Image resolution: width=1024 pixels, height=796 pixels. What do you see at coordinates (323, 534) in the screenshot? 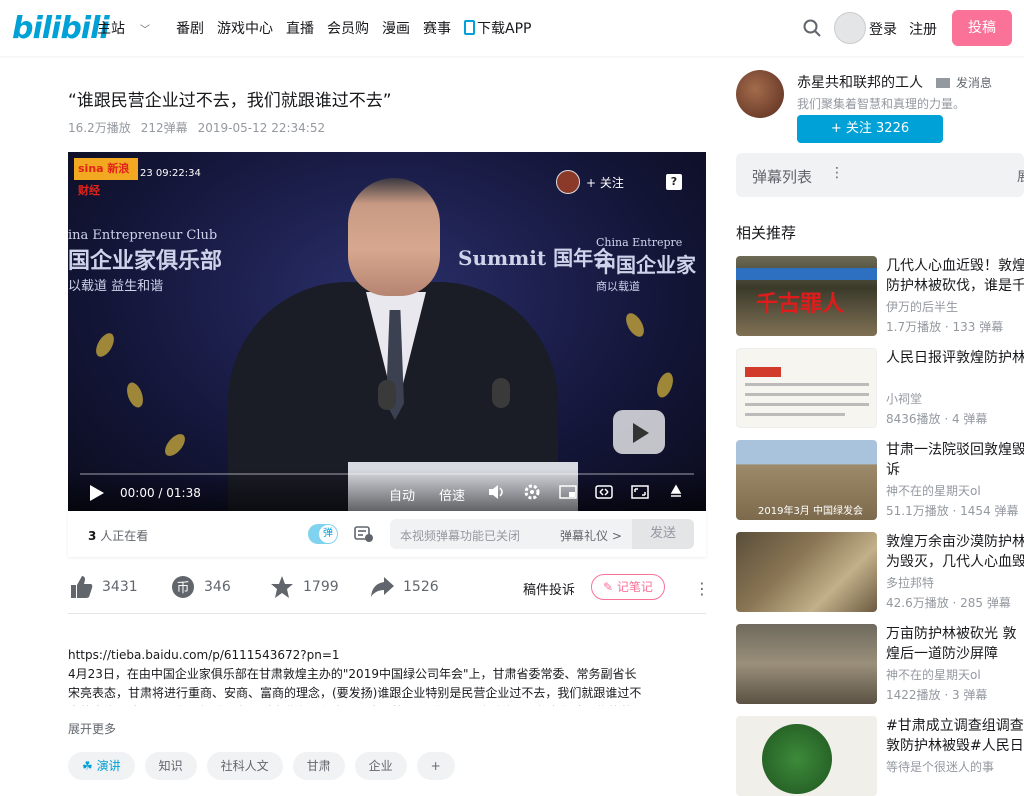
I see `danmaku-toggle` at bounding box center [323, 534].